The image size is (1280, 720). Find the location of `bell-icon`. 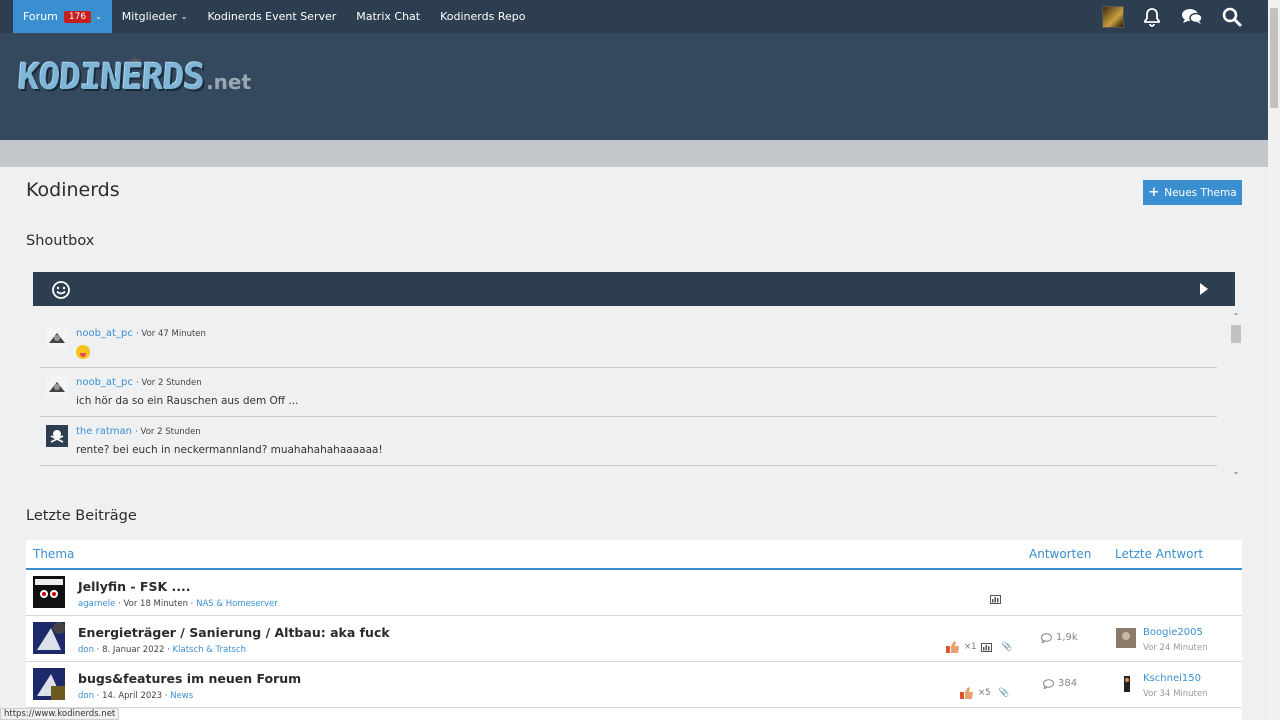

bell-icon is located at coordinates (1152, 17).